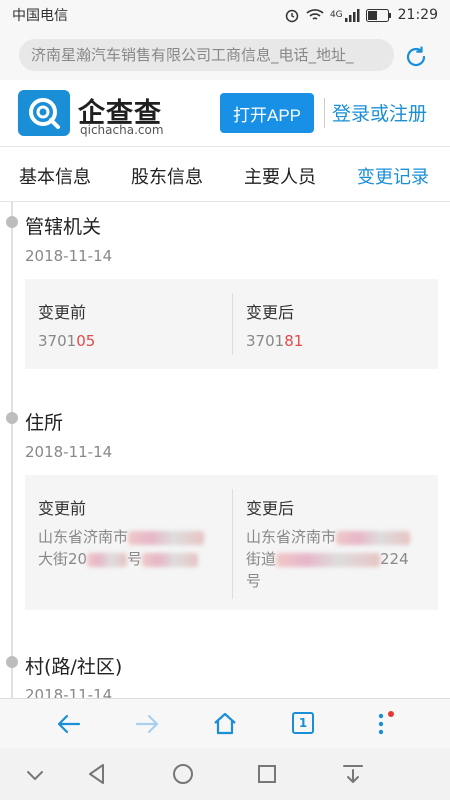 The height and width of the screenshot is (800, 450). What do you see at coordinates (225, 774) in the screenshot?
I see `system-nav-bar` at bounding box center [225, 774].